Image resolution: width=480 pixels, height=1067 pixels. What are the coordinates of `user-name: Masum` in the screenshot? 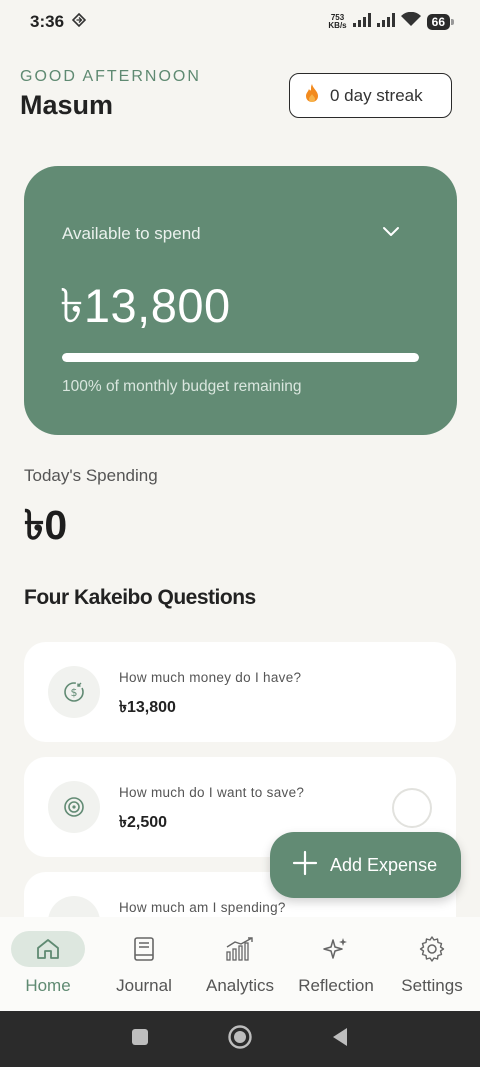 It's located at (67, 105).